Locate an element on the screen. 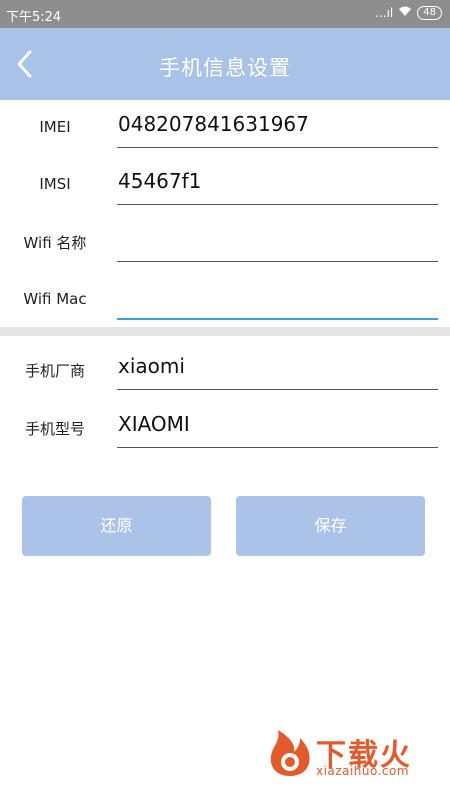 The height and width of the screenshot is (788, 450). watermark-url: xiazaihuo.com is located at coordinates (363, 771).